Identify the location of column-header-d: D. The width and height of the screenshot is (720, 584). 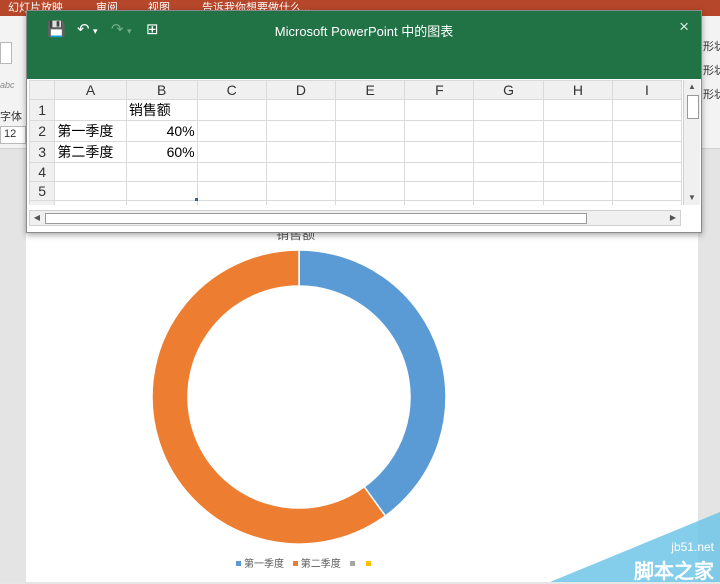
(301, 90).